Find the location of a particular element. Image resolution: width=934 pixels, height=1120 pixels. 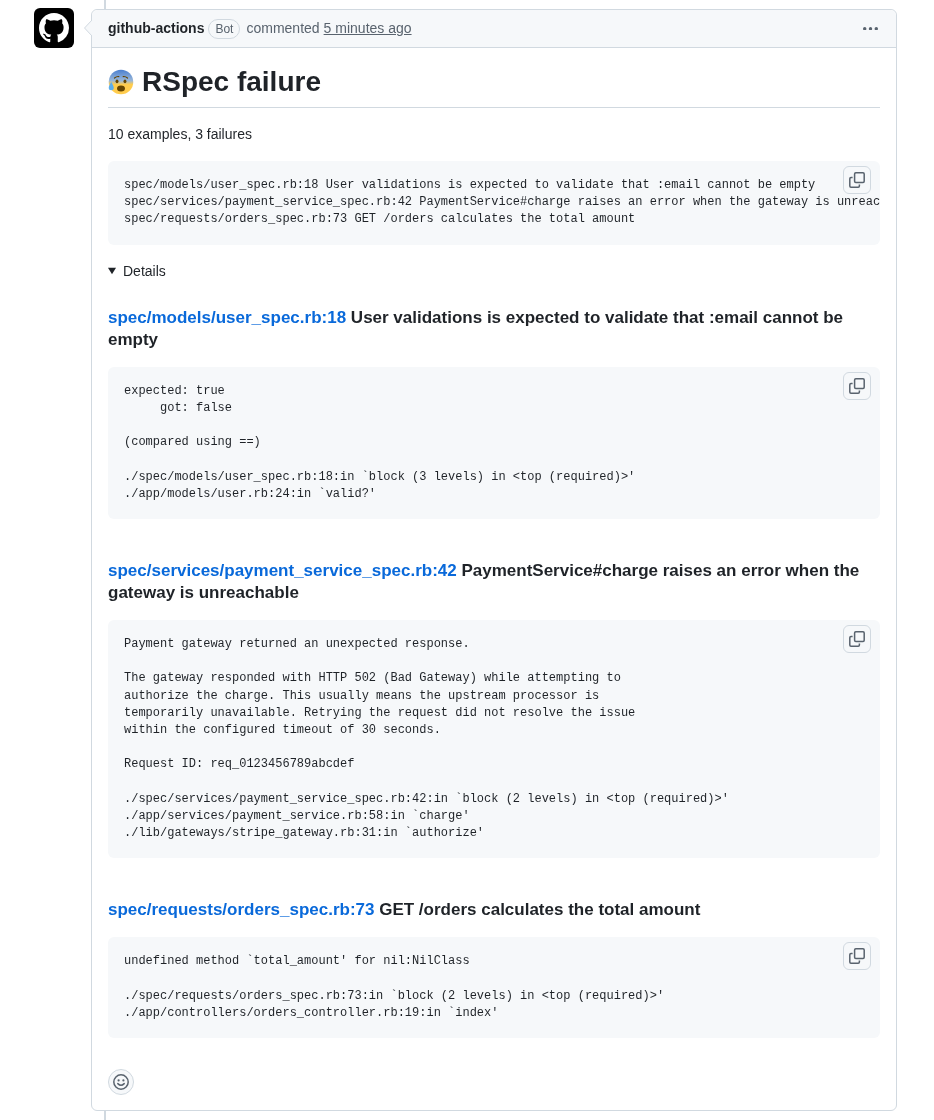

code-line: ./spec/requests/orders_spec.rb:73:in `block (2 levels) in <top (required)>' is located at coordinates (394, 996).